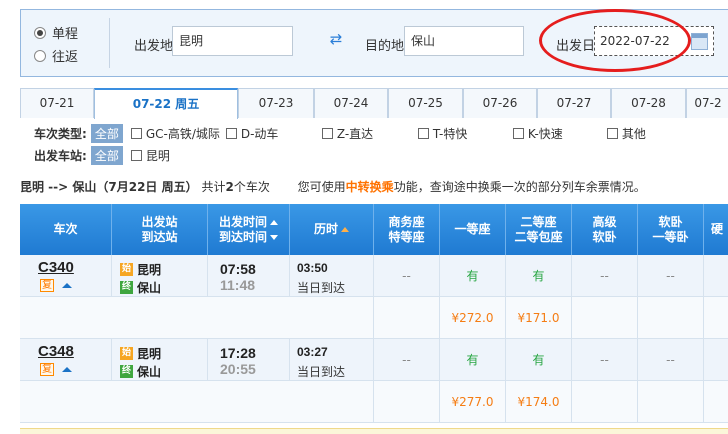  Describe the element at coordinates (605, 401) in the screenshot. I see `price-adv-soft` at that location.